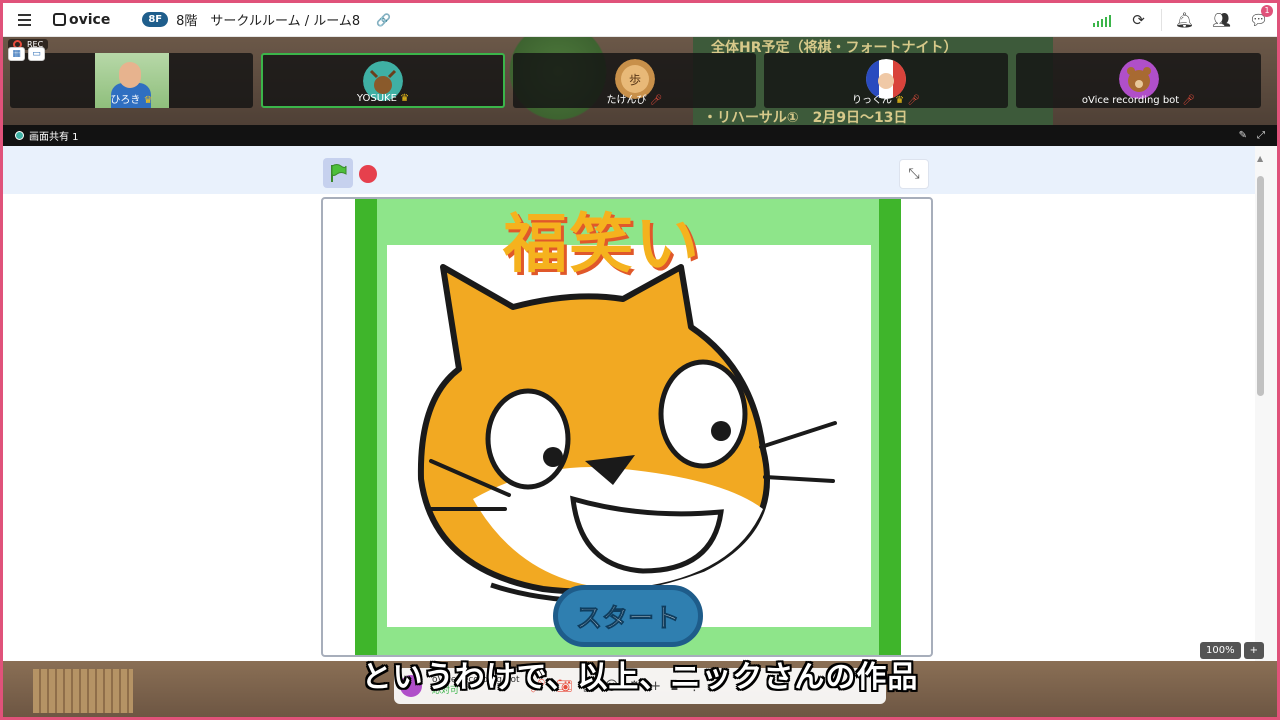 The height and width of the screenshot is (720, 1280). Describe the element at coordinates (626, 100) in the screenshot. I see `participant-name-text: たけんぴ` at that location.